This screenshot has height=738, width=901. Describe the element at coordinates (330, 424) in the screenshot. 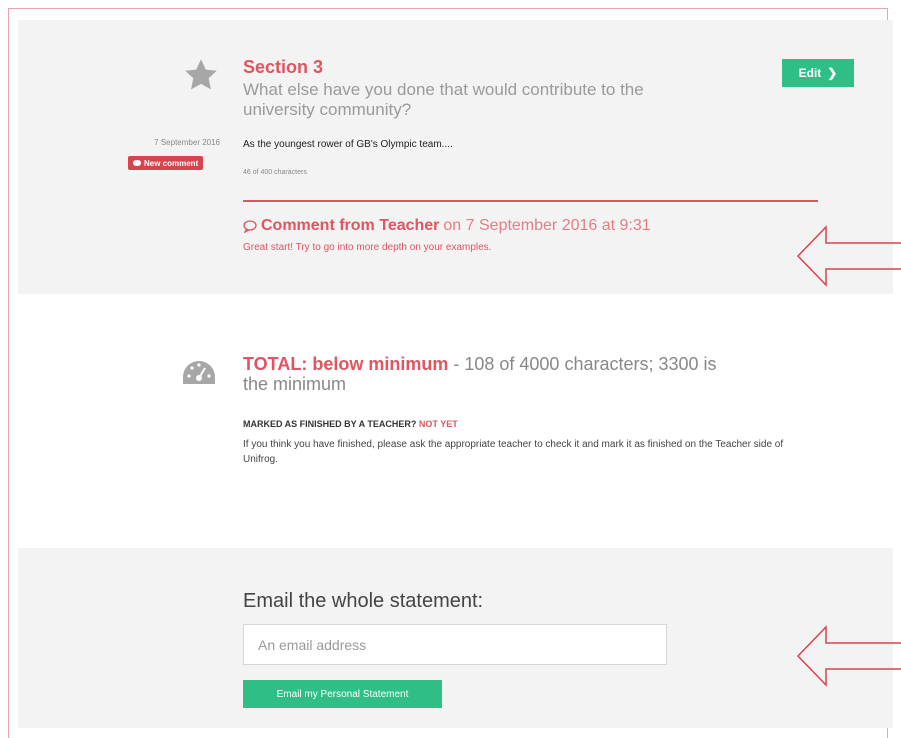

I see `marked-finished-label: MARKED AS FINISHED BY A TEACHER?` at that location.